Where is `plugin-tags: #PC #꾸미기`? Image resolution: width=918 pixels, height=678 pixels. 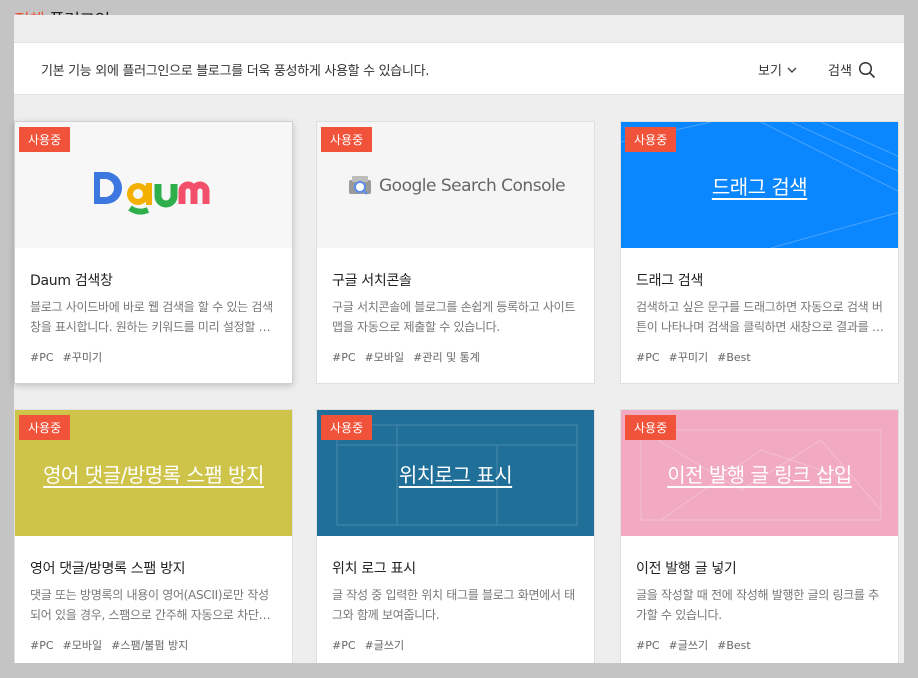
plugin-tags: #PC #꾸미기 is located at coordinates (70, 357).